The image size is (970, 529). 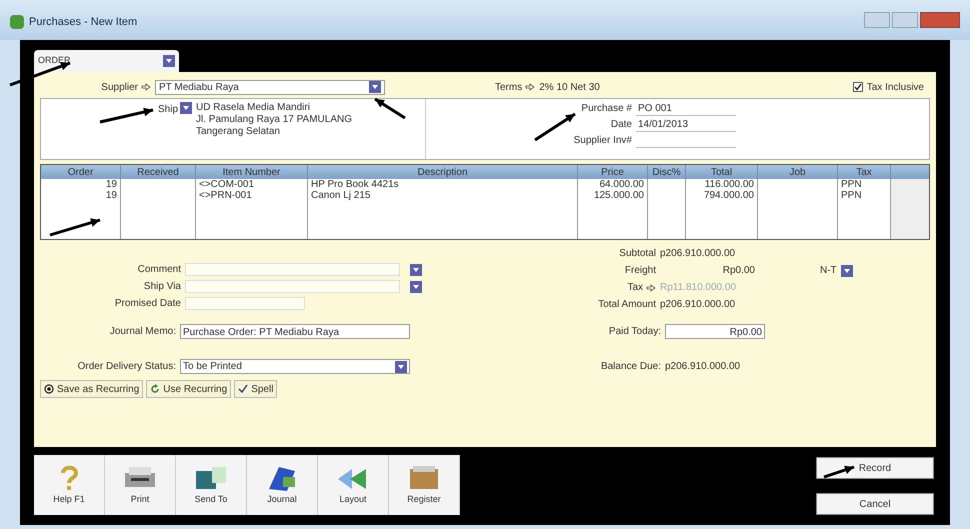 I want to click on toolbar-button: Help F1, so click(x=69, y=485).